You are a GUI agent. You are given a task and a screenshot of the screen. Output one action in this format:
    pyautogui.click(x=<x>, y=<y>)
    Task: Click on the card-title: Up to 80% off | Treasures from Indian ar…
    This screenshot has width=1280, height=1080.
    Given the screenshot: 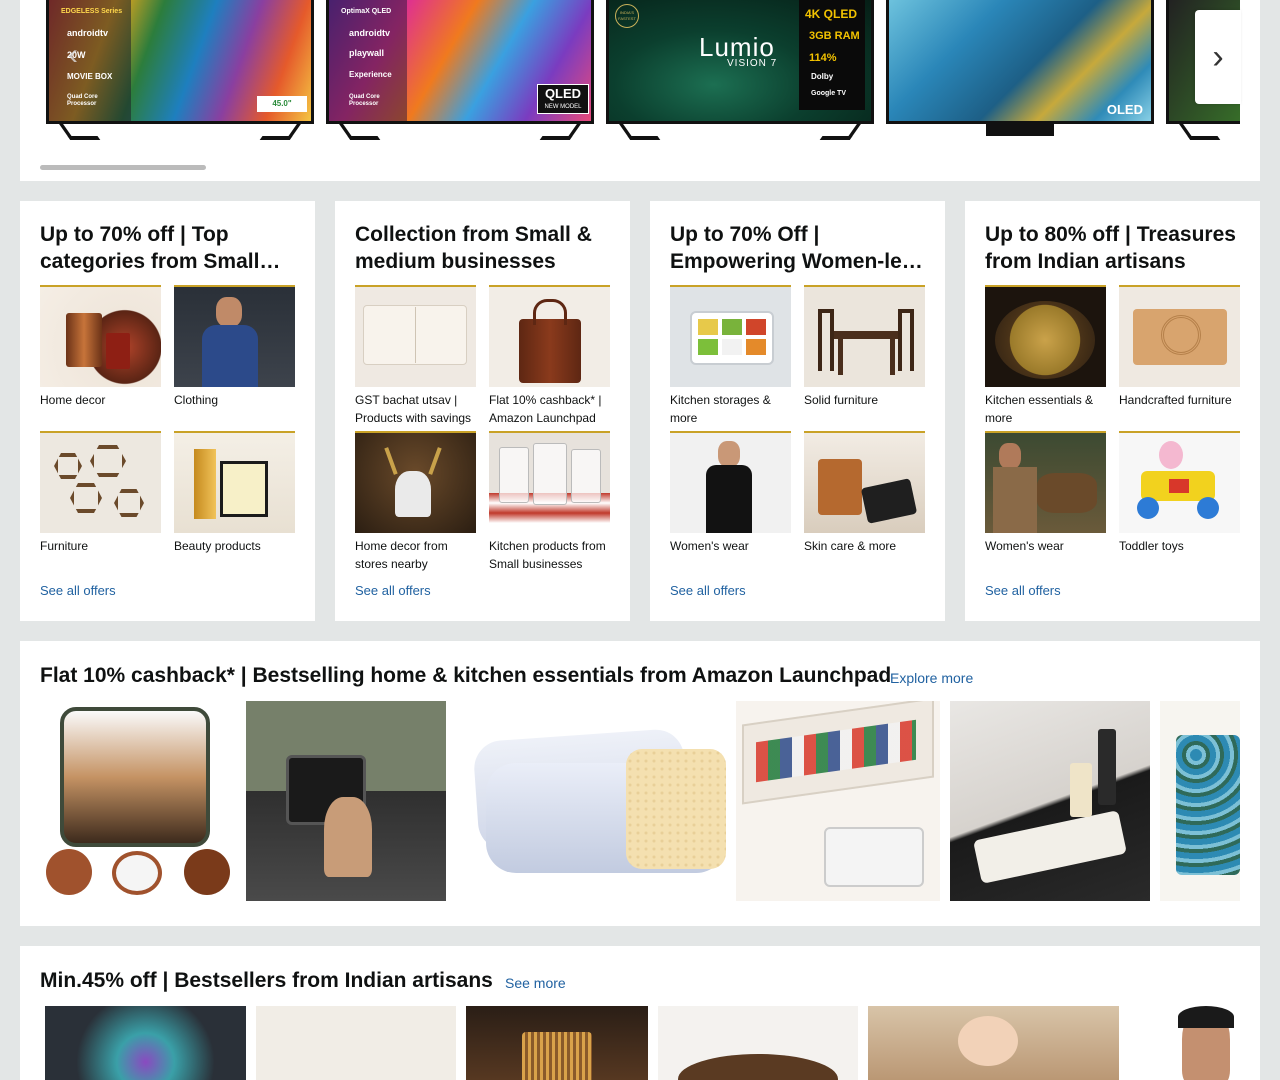 What is the action you would take?
    pyautogui.click(x=1112, y=248)
    